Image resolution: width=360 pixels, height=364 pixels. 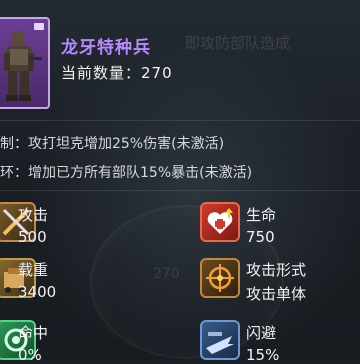 I want to click on skill-line-1: 制：攻打坦克增加25%伤害(未激活), so click(x=112, y=144).